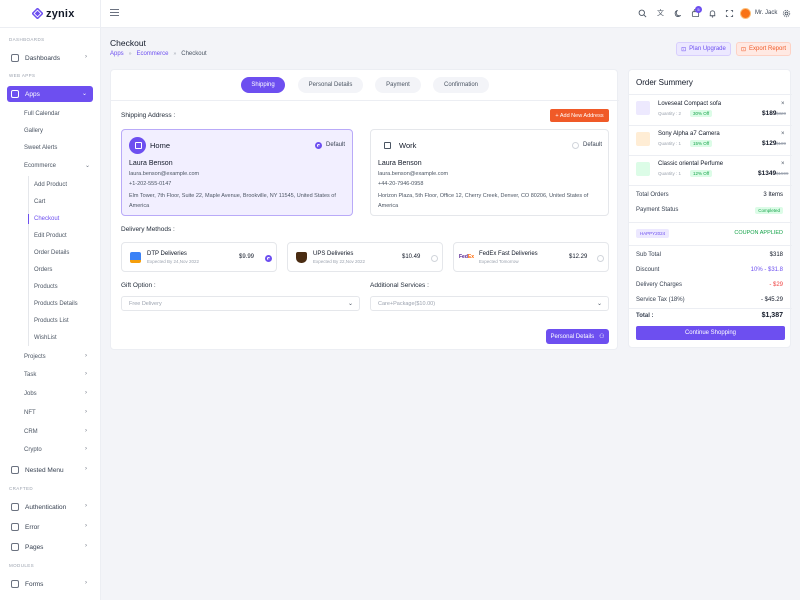  I want to click on sidebar-subitem-projects: Projects, so click(35, 357).